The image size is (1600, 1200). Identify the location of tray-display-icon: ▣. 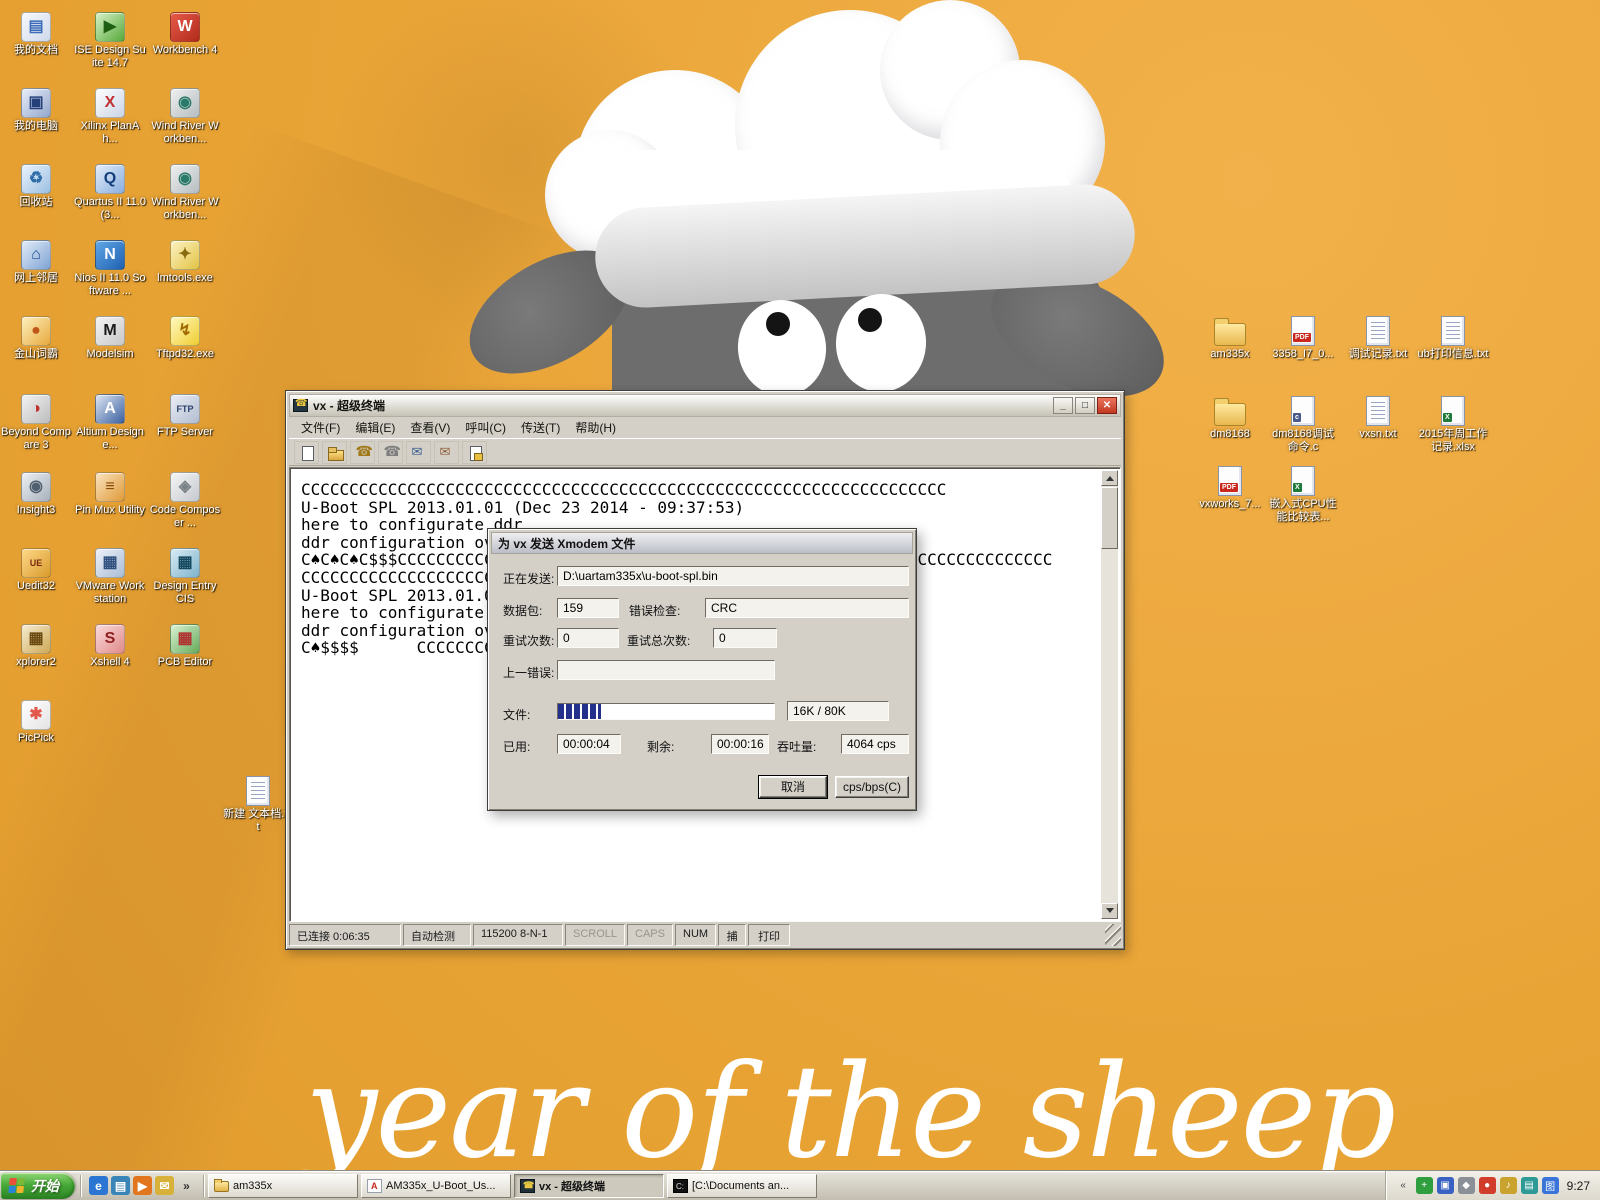
(1445, 1185).